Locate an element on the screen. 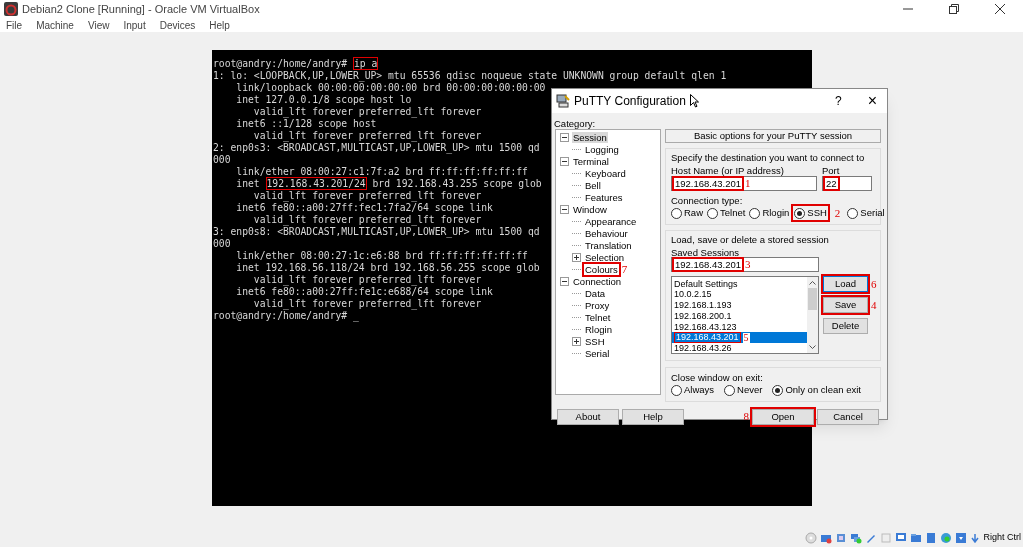 Image resolution: width=1023 pixels, height=547 pixels. radio-label: Serial is located at coordinates (872, 213).